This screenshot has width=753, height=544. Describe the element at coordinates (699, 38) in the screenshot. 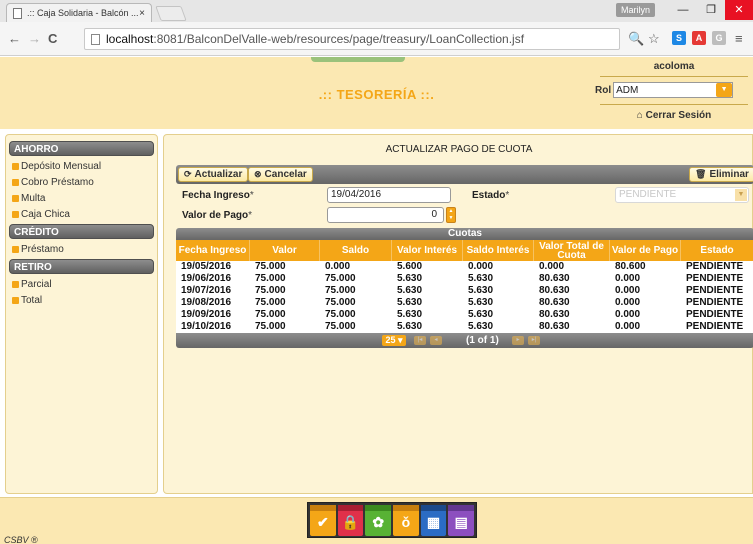

I see `extension-icon: A` at that location.